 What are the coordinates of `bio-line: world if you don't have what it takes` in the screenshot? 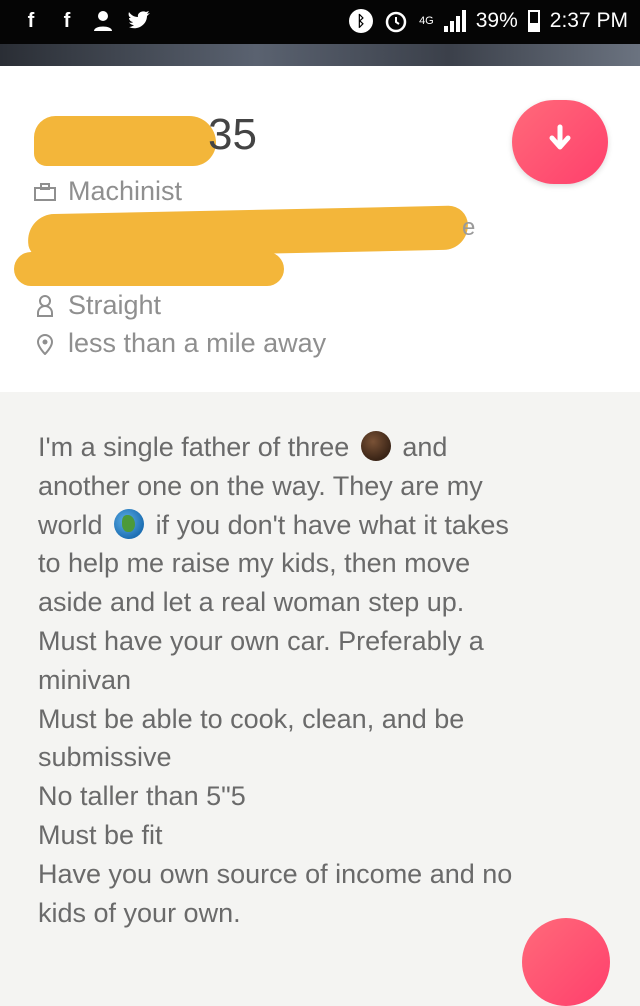 It's located at (318, 525).